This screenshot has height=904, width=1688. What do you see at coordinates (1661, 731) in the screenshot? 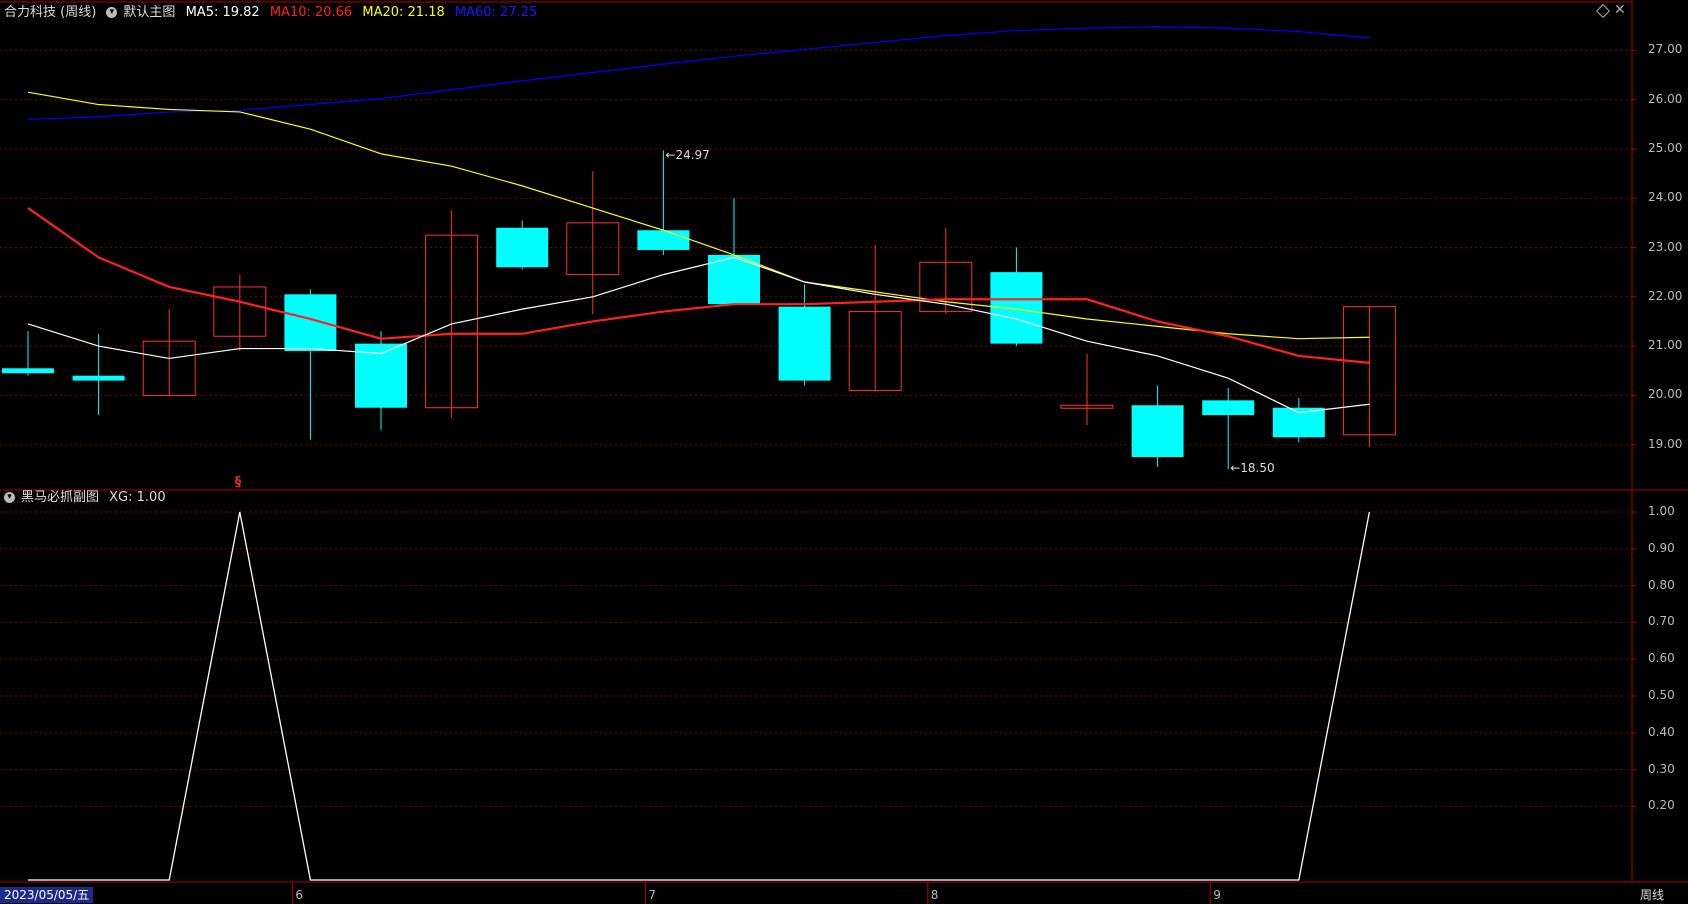
I see `indicator-tick-label: 0.40` at bounding box center [1661, 731].